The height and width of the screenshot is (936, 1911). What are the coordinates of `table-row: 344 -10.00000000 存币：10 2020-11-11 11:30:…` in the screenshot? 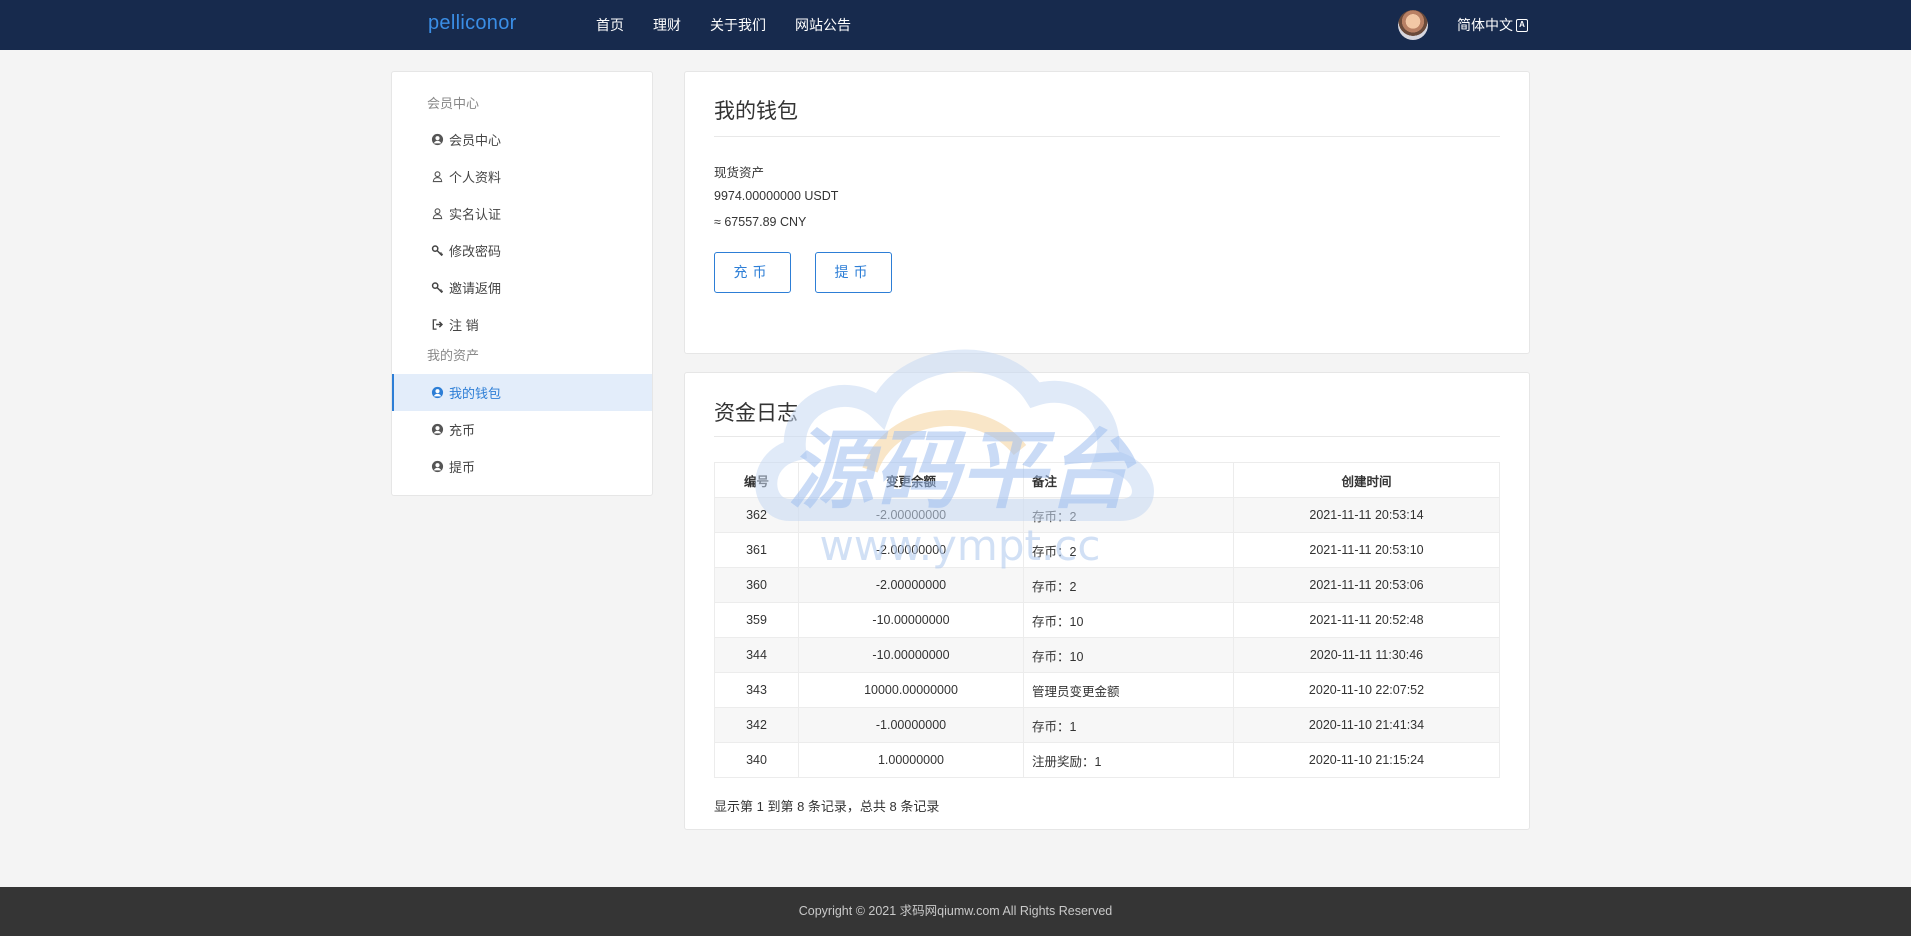 It's located at (1107, 655).